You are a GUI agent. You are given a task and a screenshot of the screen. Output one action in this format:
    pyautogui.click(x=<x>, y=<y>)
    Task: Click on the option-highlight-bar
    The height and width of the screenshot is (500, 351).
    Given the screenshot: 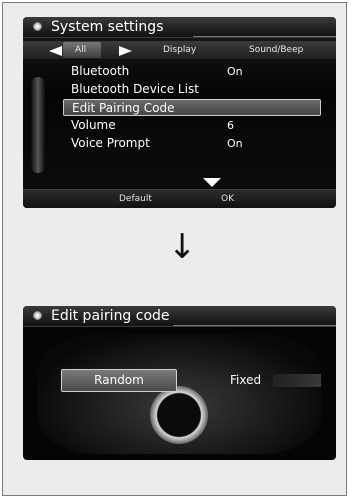 What is the action you would take?
    pyautogui.click(x=297, y=380)
    